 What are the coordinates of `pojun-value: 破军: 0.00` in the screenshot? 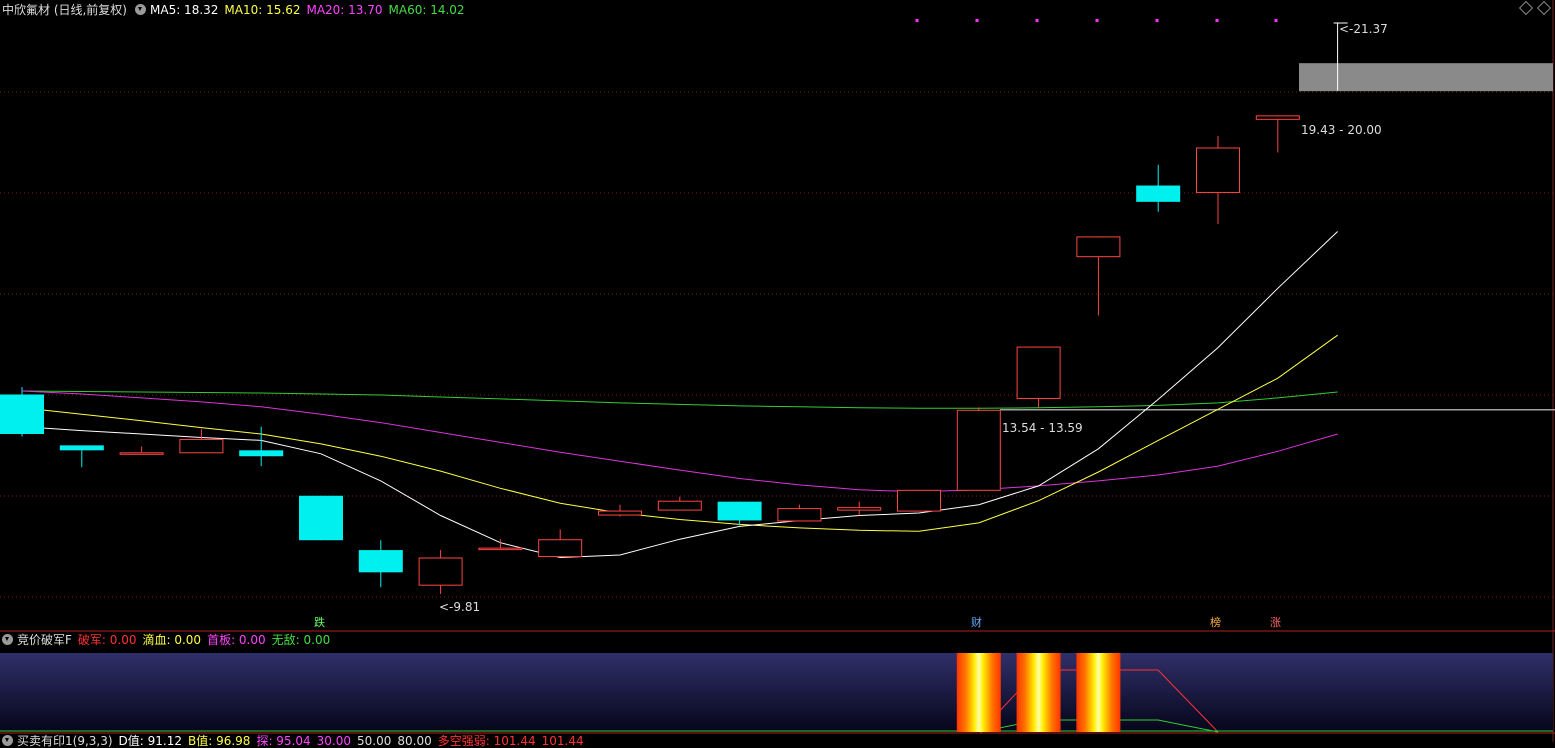 It's located at (107, 640).